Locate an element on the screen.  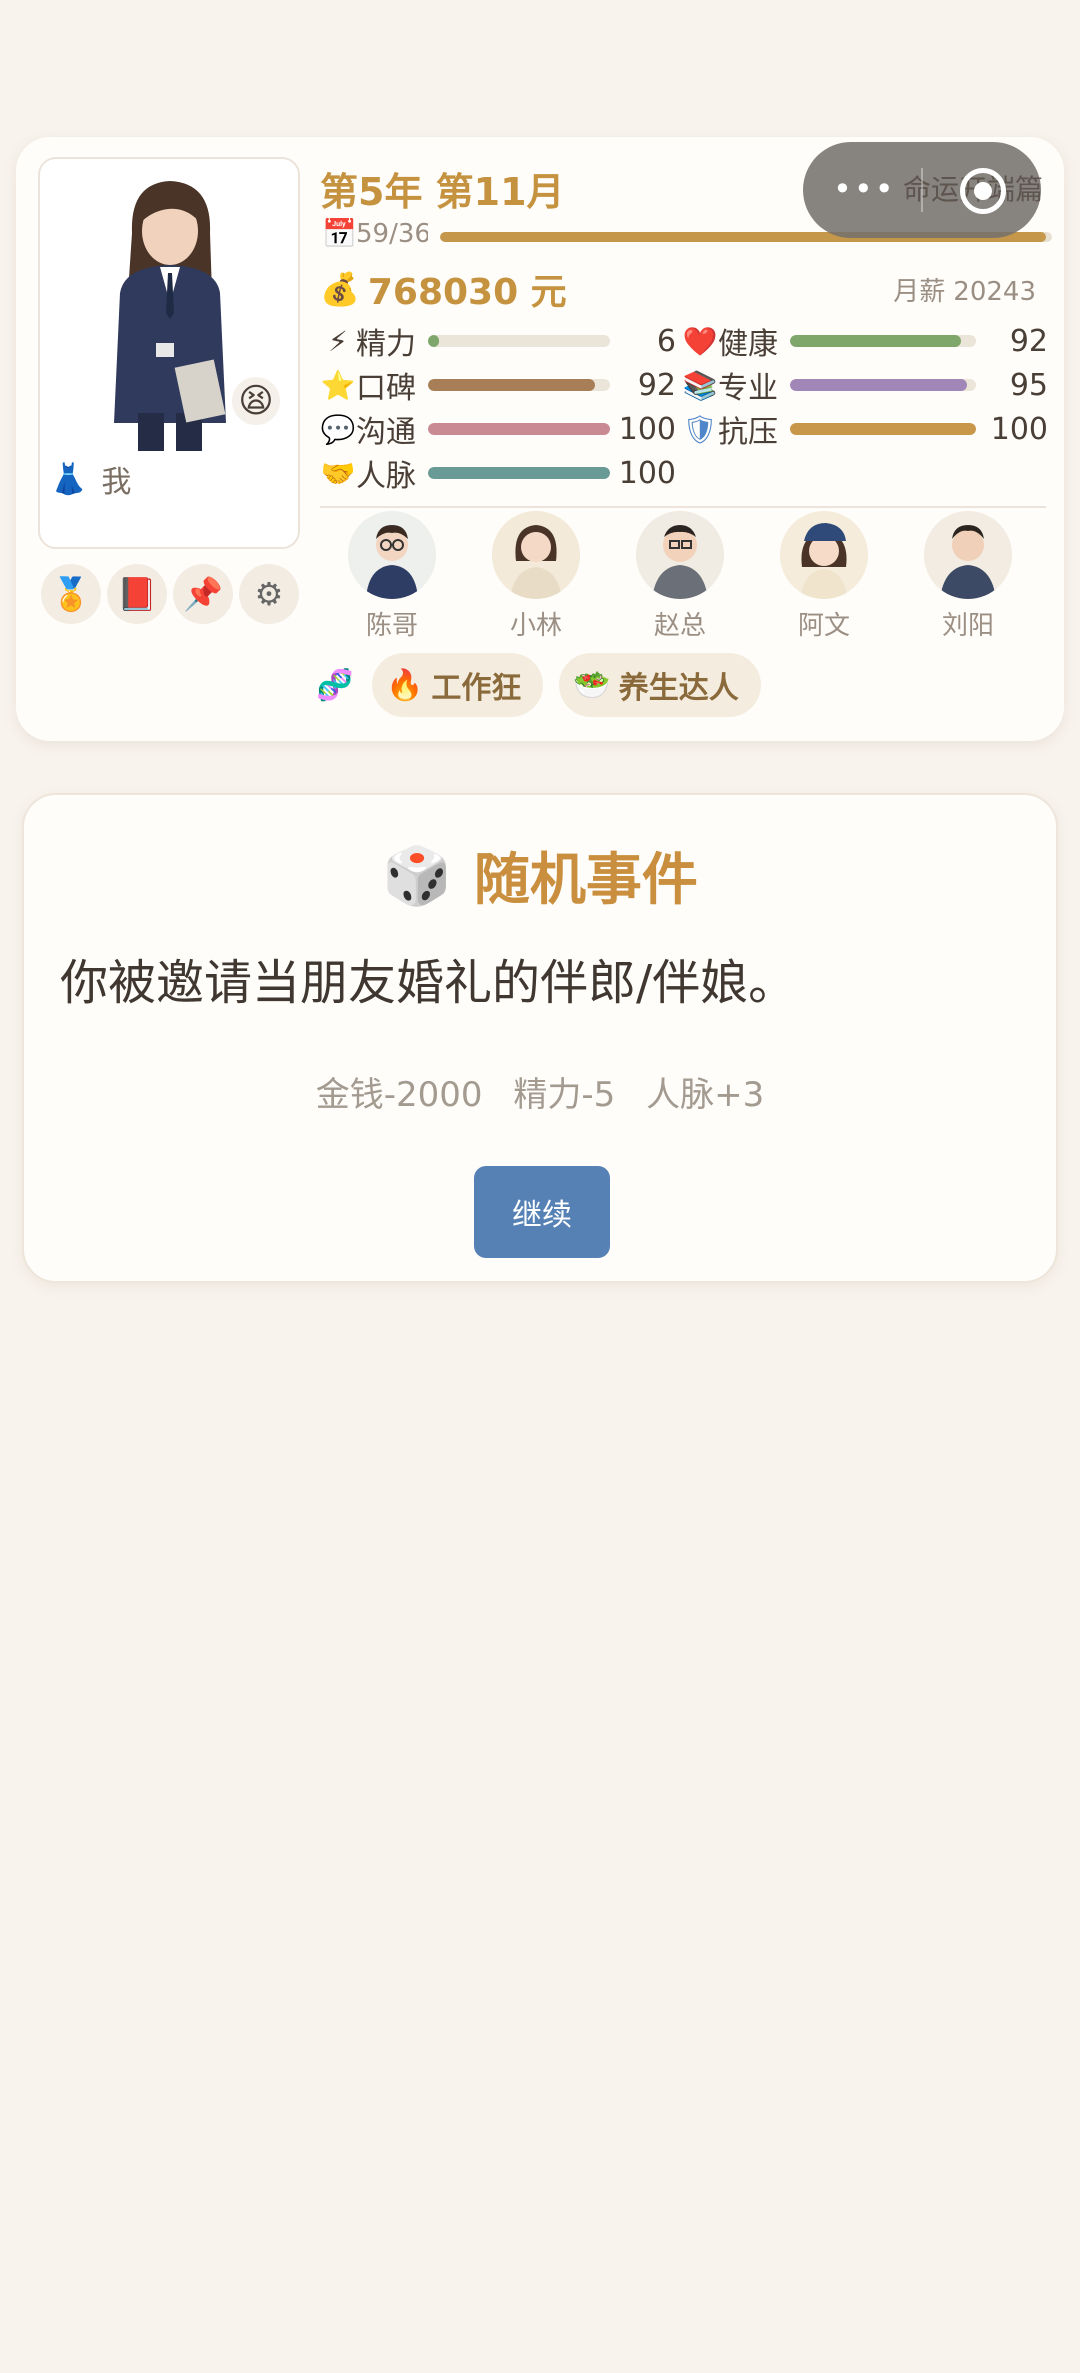
stat-communication: 💬 沟通 100 is located at coordinates (498, 430).